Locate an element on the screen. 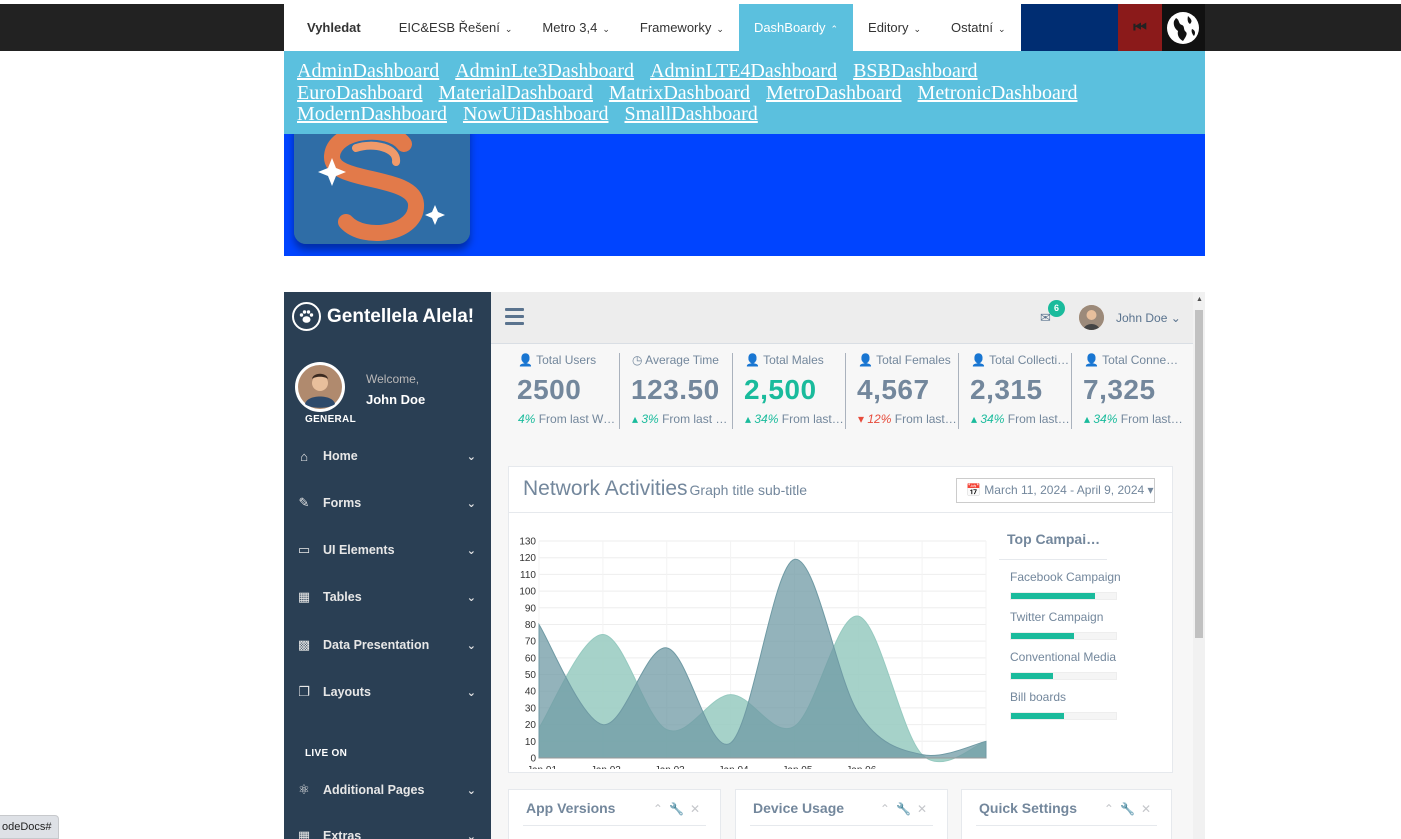 Image resolution: width=1401 pixels, height=839 pixels. sidebar-item-extras: ▦ Extras ⌄ is located at coordinates (386, 831).